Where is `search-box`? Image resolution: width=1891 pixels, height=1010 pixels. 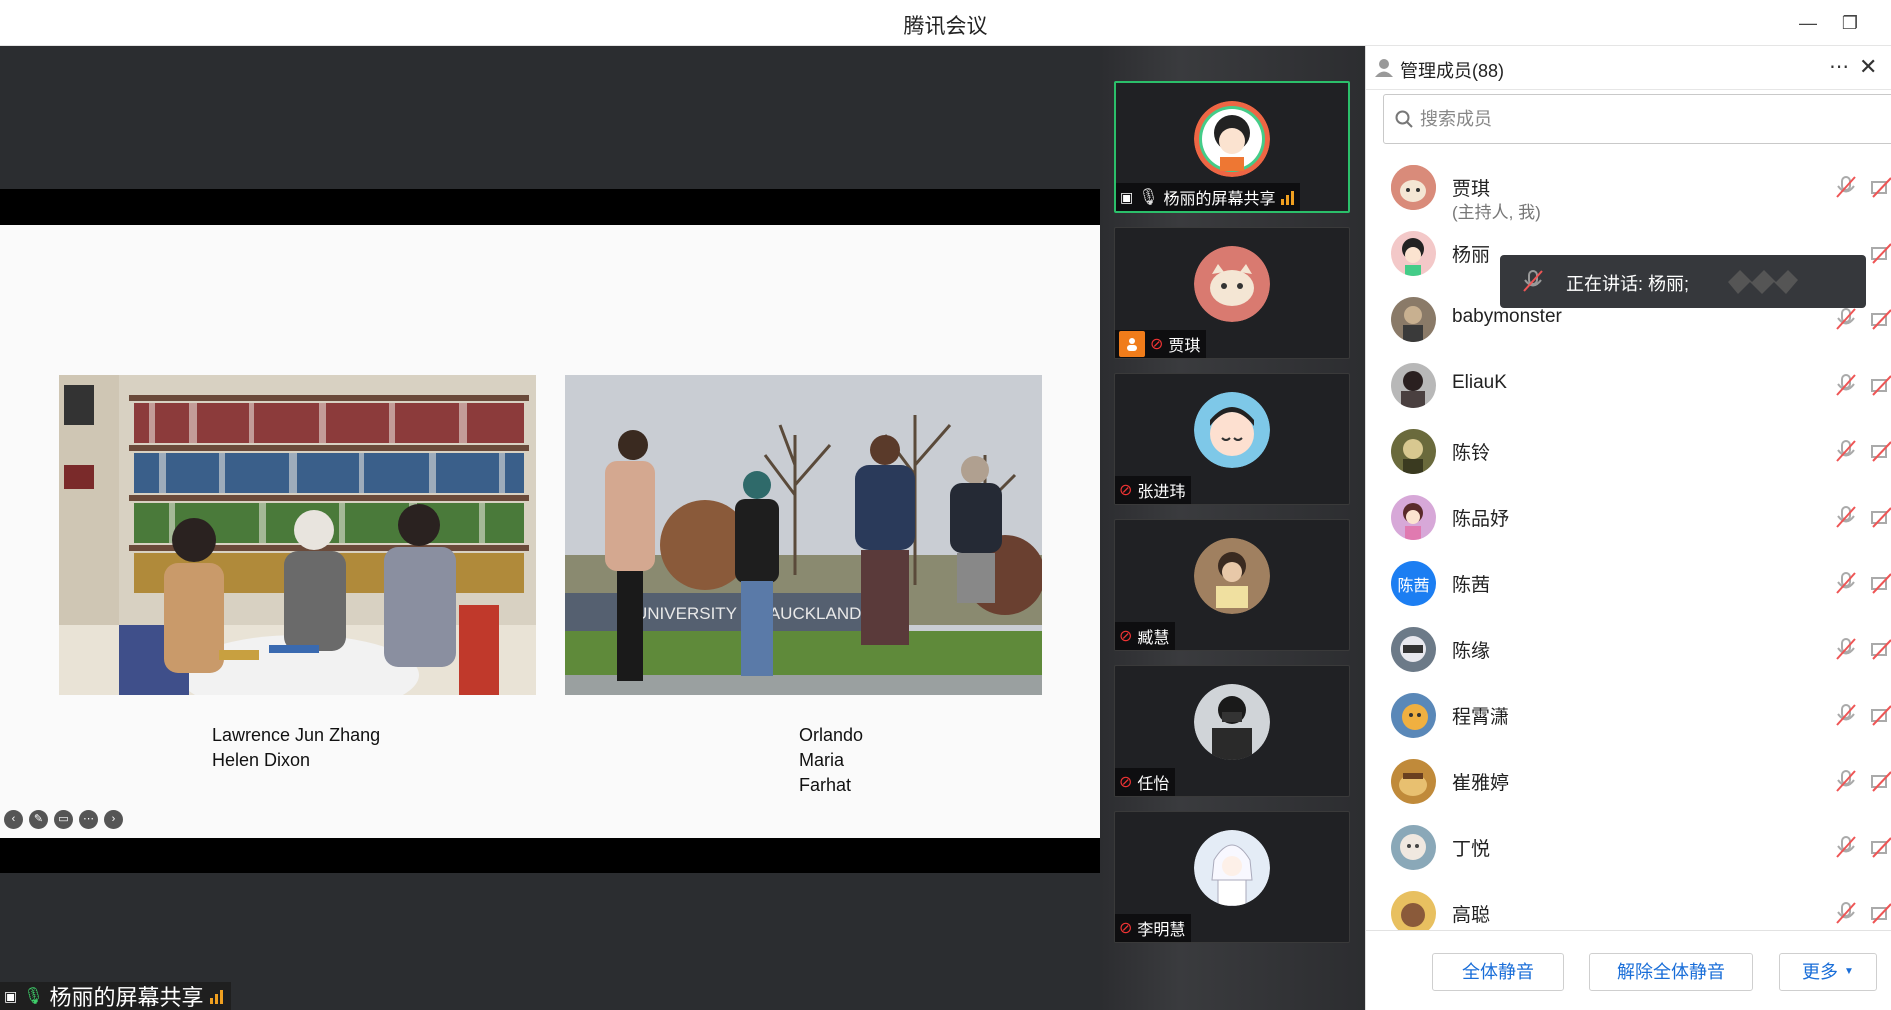
search-box is located at coordinates (1637, 119).